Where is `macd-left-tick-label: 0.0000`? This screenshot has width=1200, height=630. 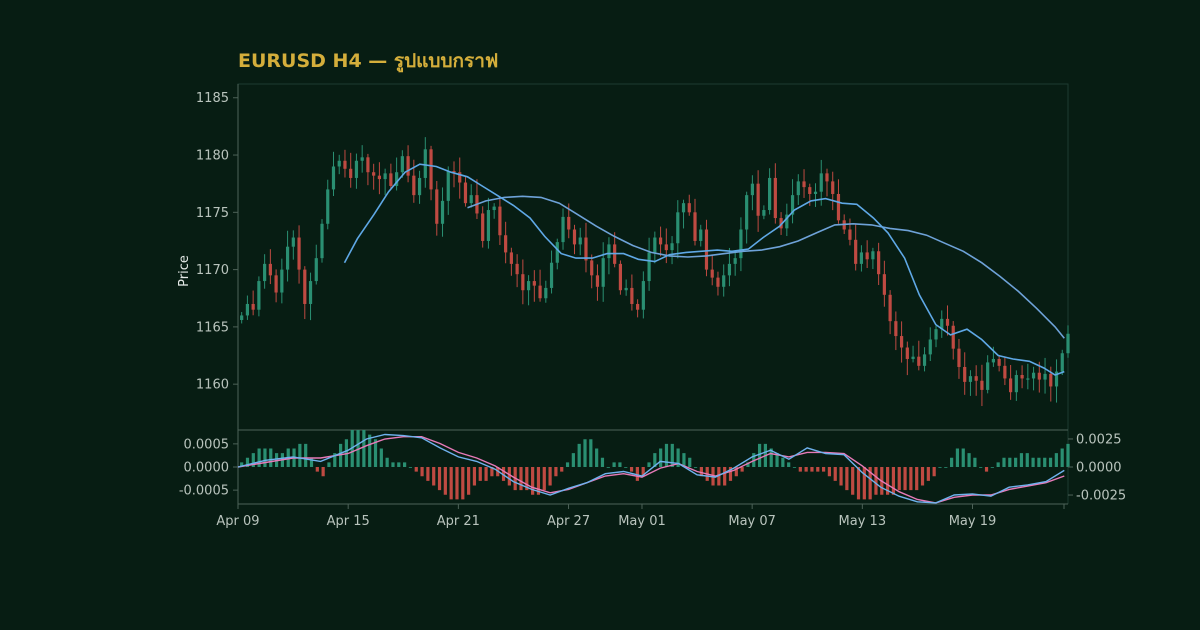 macd-left-tick-label: 0.0000 is located at coordinates (207, 468).